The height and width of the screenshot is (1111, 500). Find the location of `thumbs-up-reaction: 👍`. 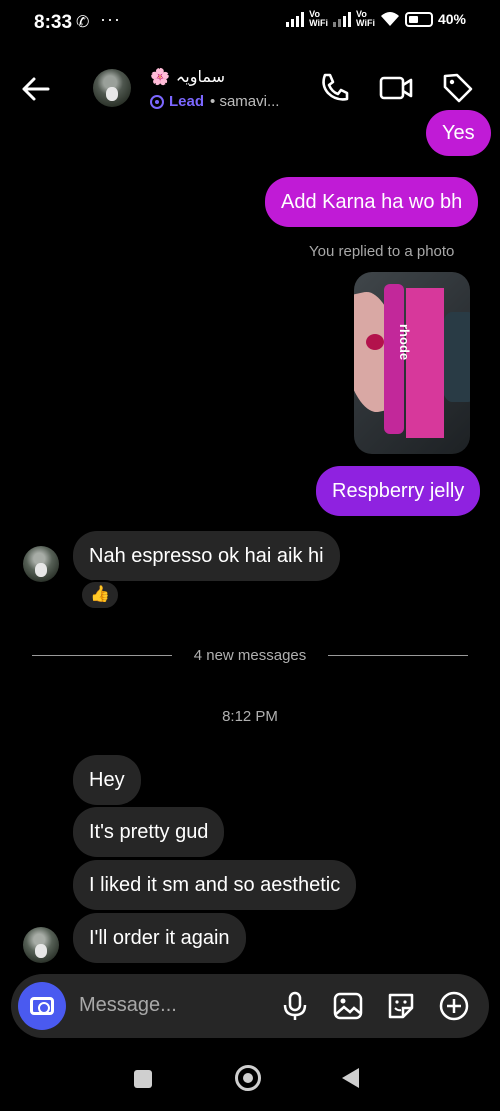

thumbs-up-reaction: 👍 is located at coordinates (100, 595).